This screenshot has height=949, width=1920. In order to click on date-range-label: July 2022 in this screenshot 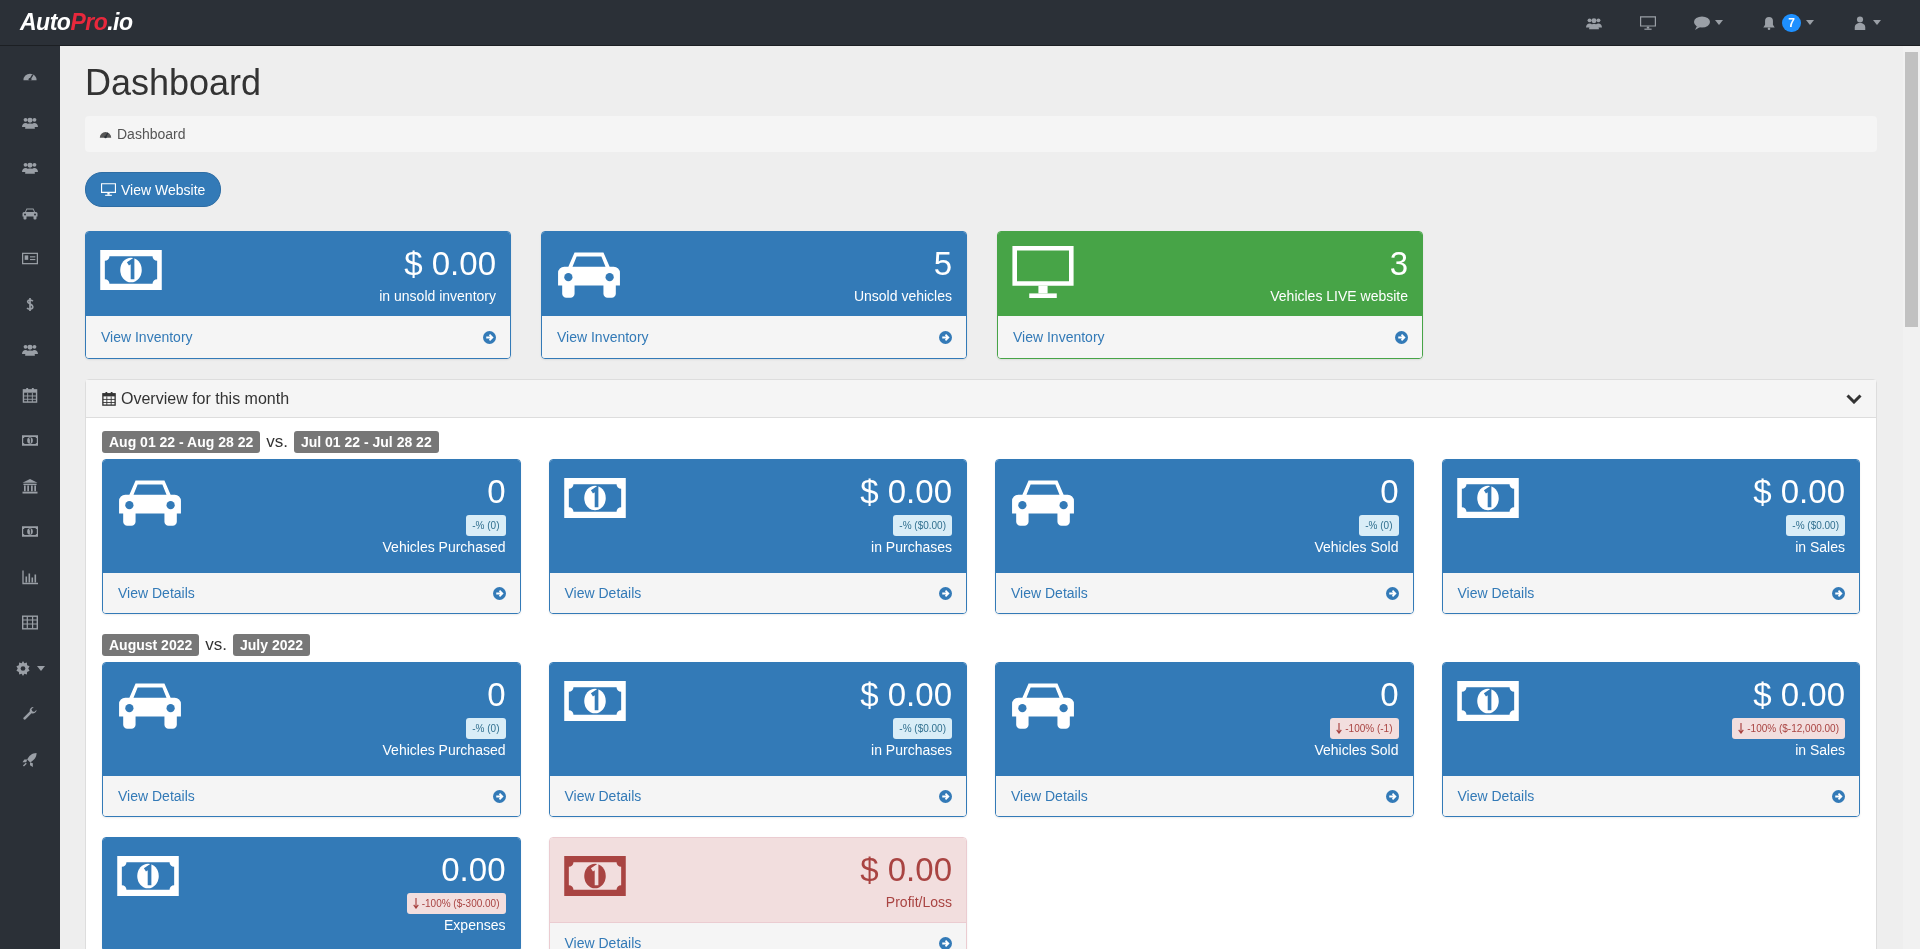, I will do `click(272, 645)`.